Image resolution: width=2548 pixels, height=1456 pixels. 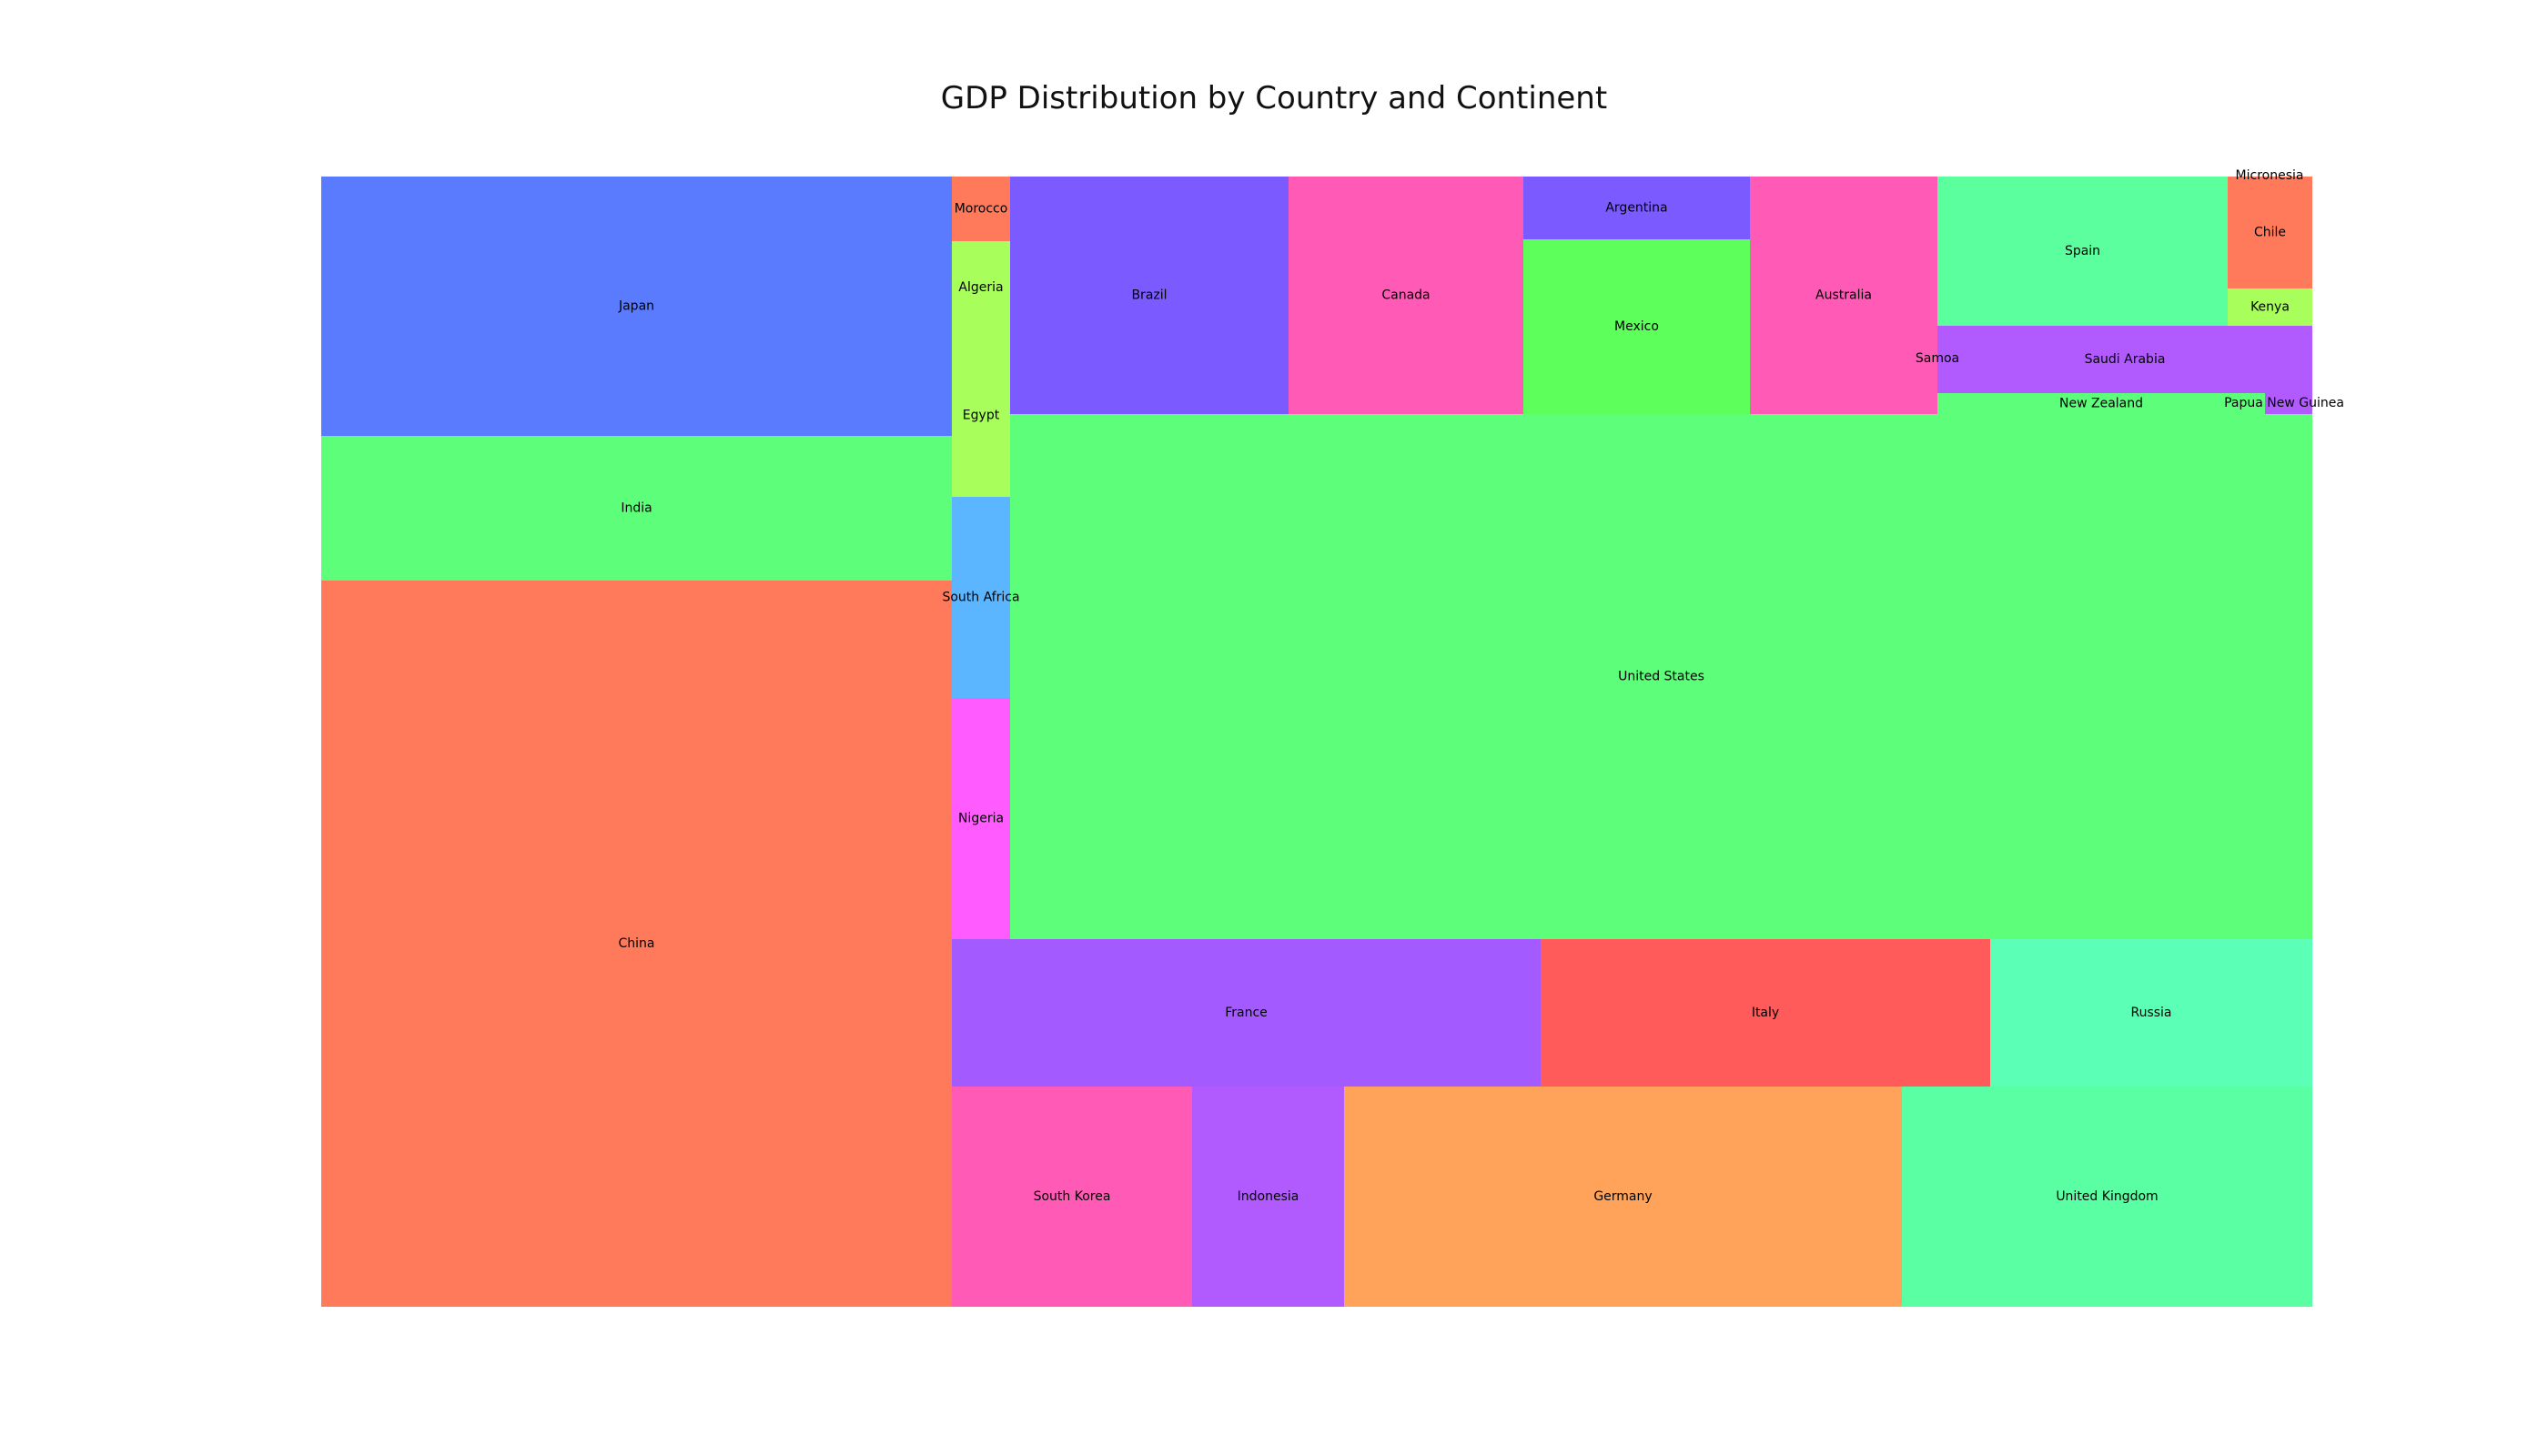 What do you see at coordinates (2101, 404) in the screenshot?
I see `tile-label-new-zealand: New Zealand` at bounding box center [2101, 404].